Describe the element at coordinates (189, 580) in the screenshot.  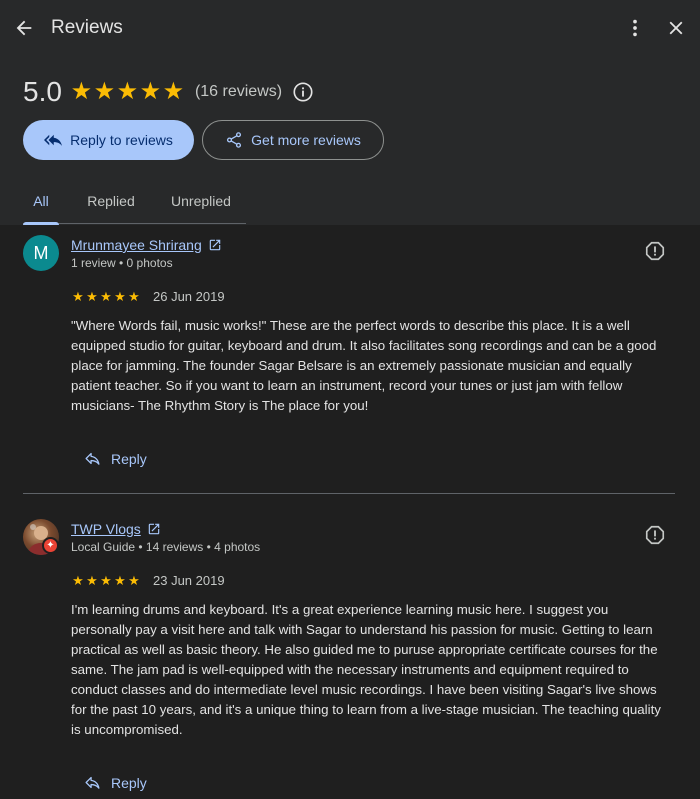
I see `review-date: 23 Jun 2019` at that location.